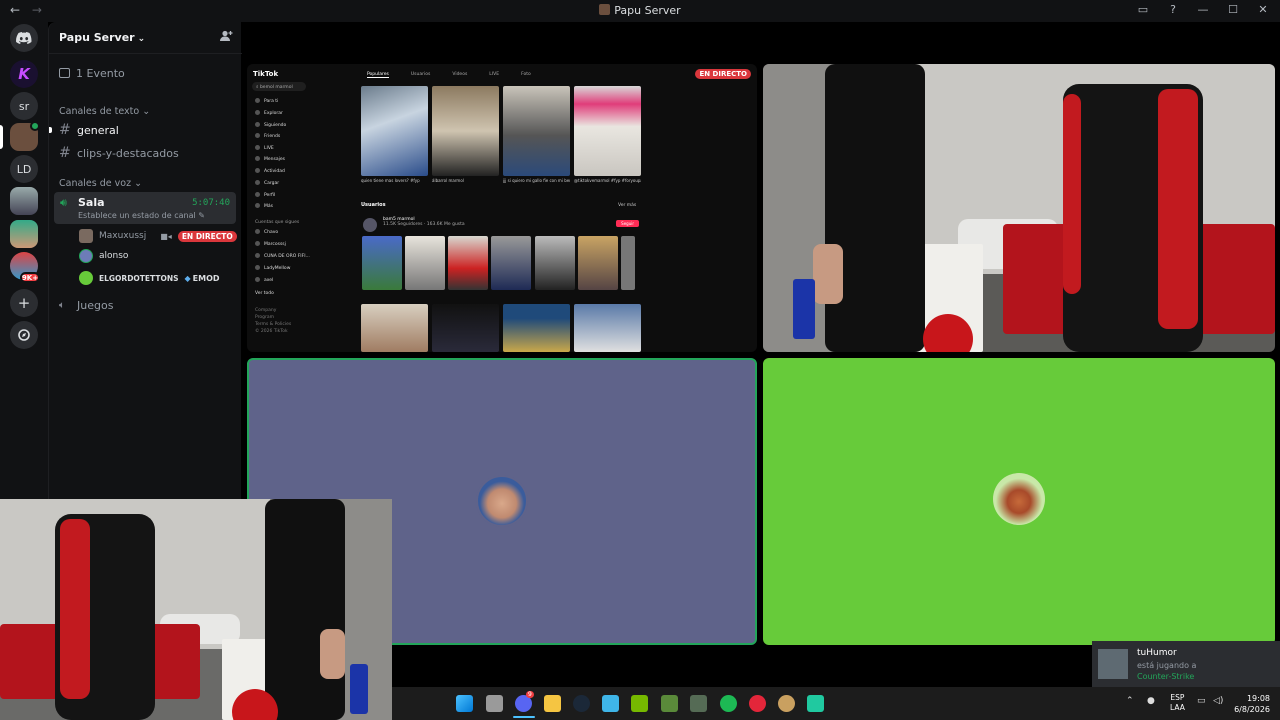 This screenshot has width=1280, height=720. What do you see at coordinates (1177, 703) in the screenshot?
I see `language-indicator: ESP LAA` at bounding box center [1177, 703].